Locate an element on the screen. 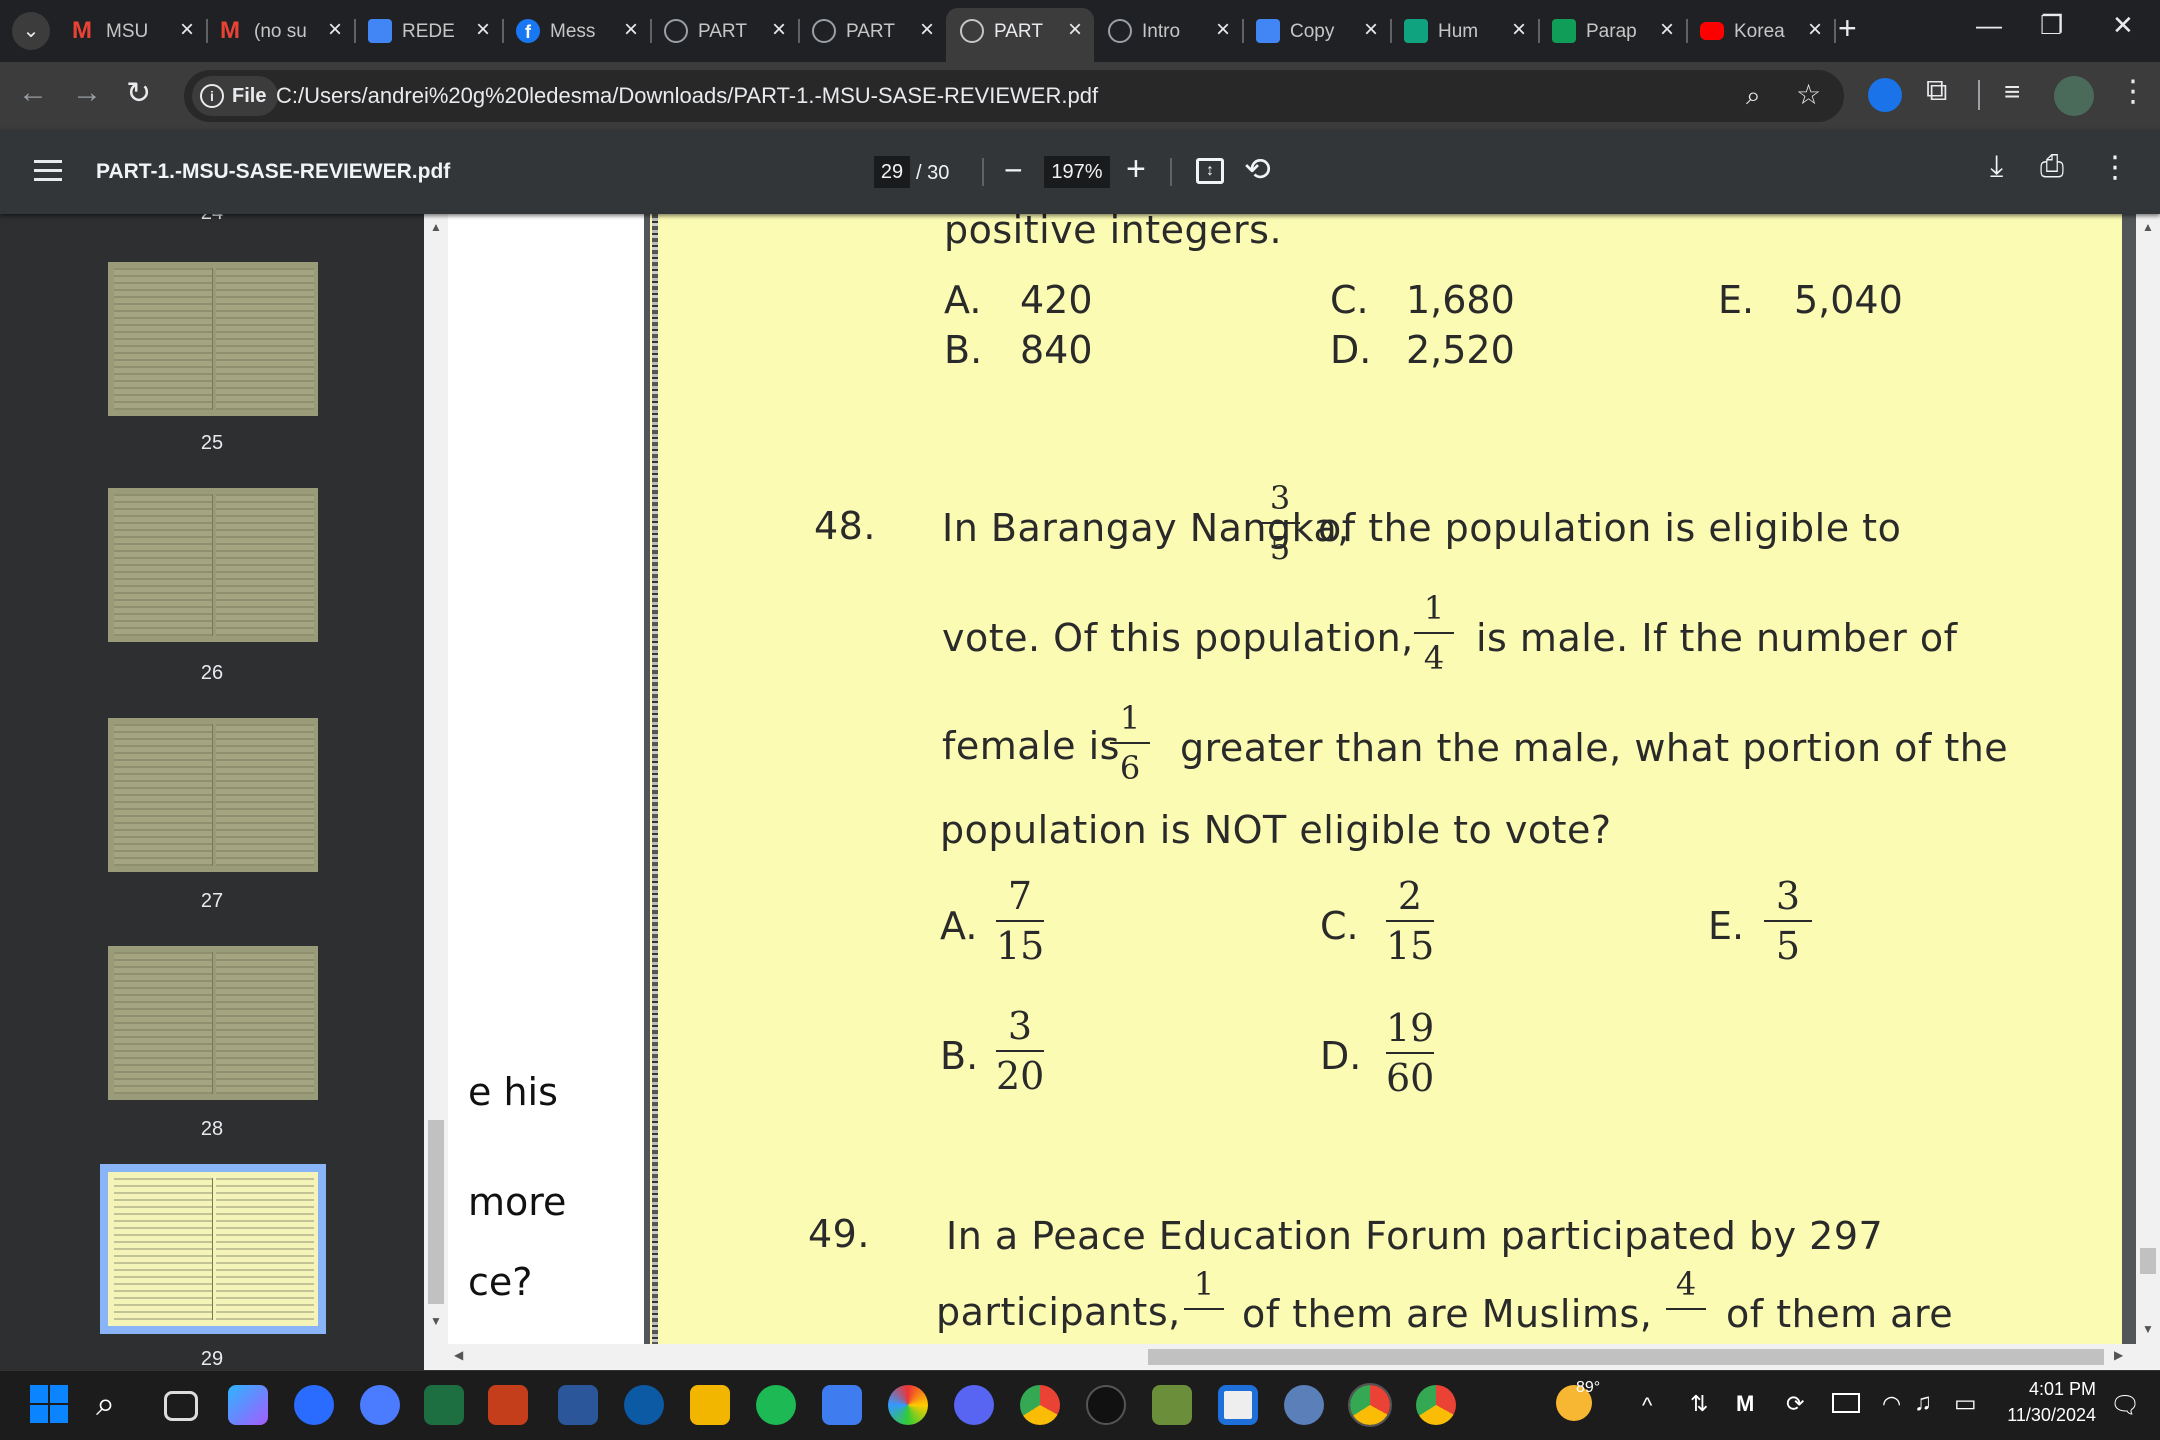 This screenshot has width=2160, height=1440. tab-part-2: PART × is located at coordinates (872, 31).